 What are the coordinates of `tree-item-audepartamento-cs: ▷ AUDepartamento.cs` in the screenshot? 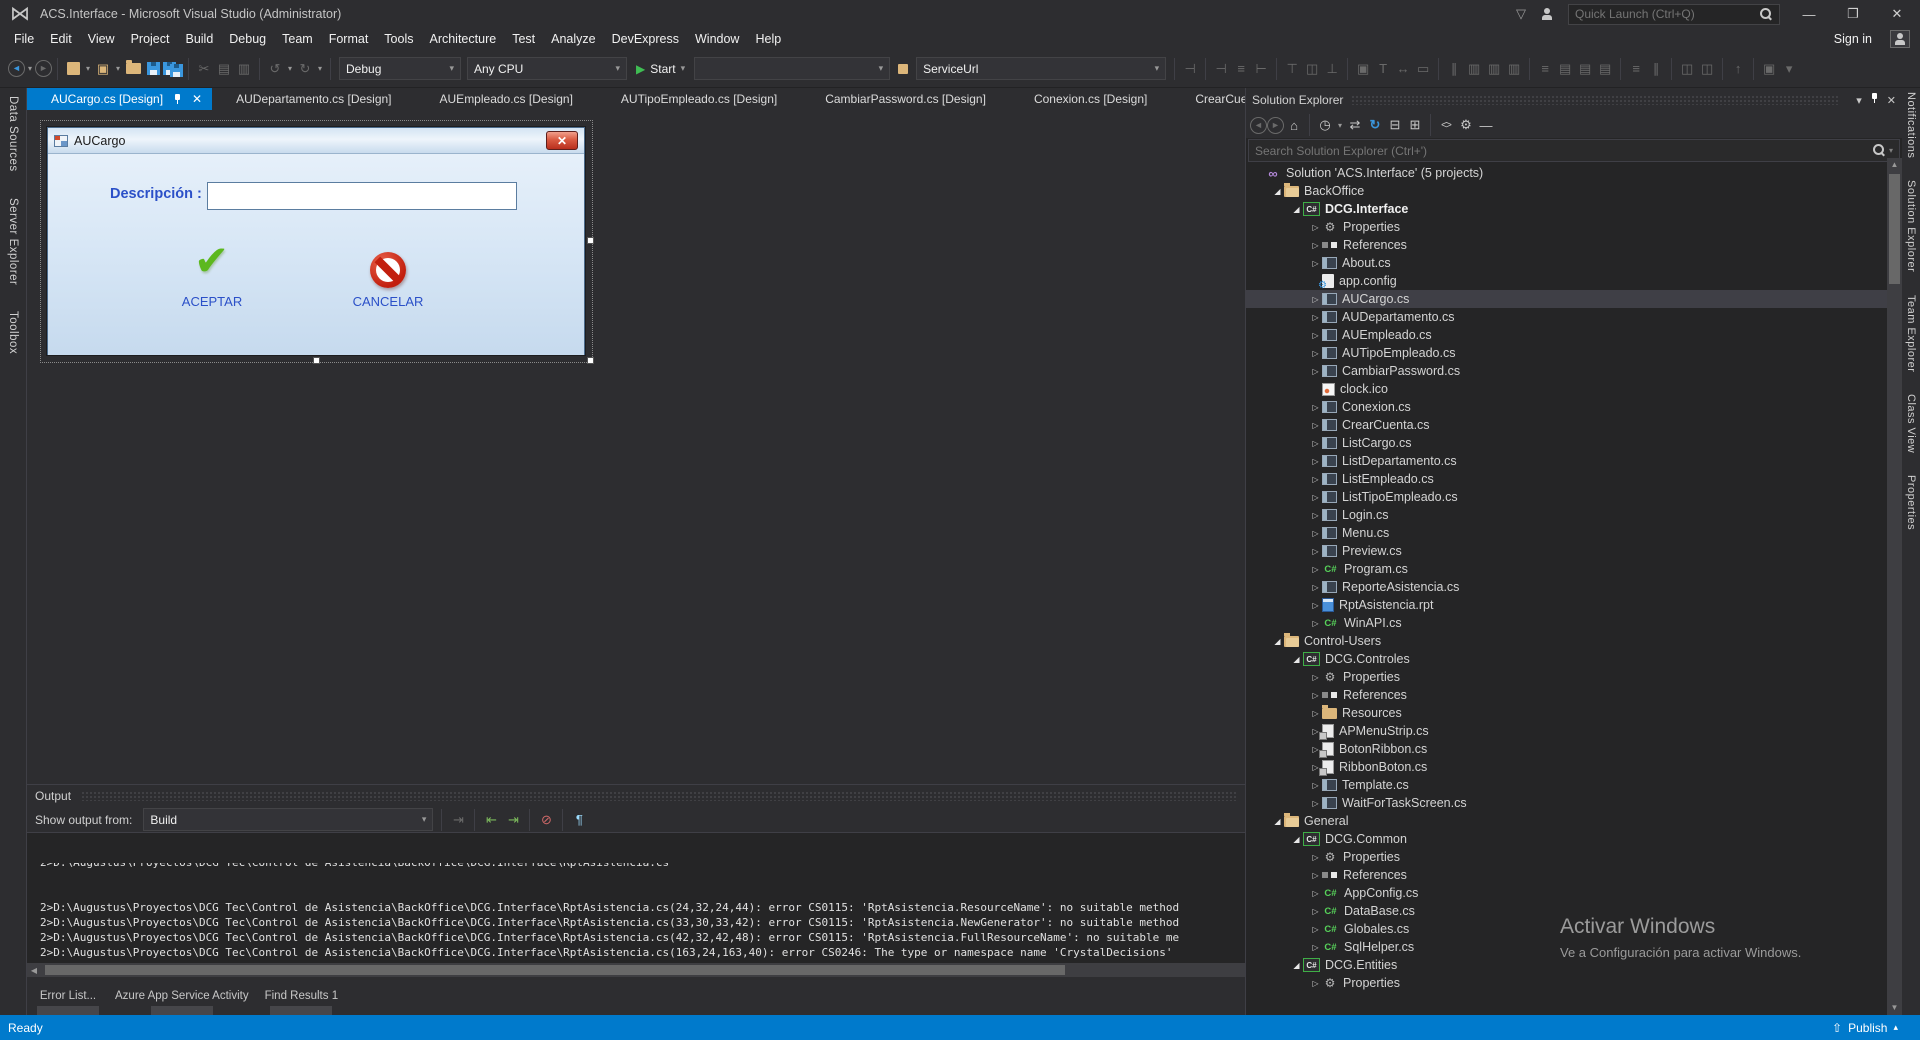 It's located at (1566, 317).